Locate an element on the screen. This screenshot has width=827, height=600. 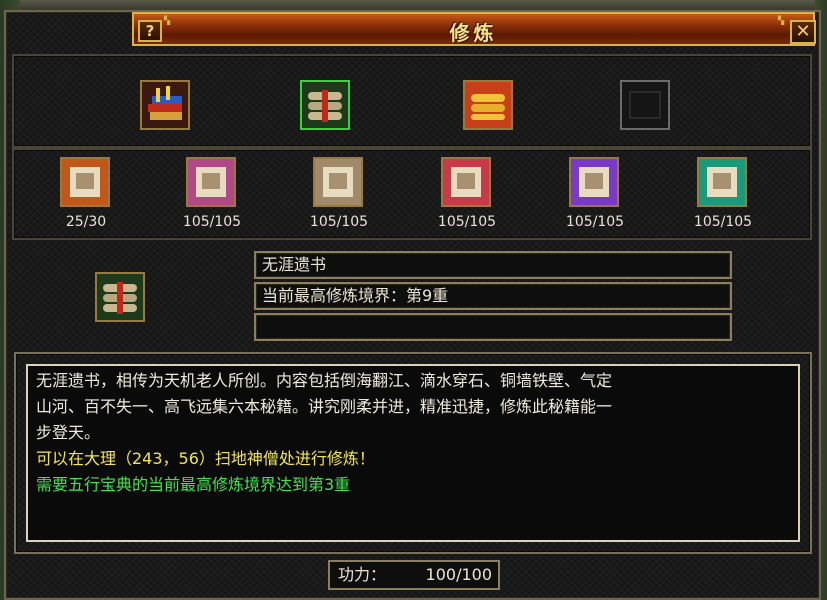
skill-realm-field: 当前最高修炼境界：第9重 is located at coordinates (493, 296).